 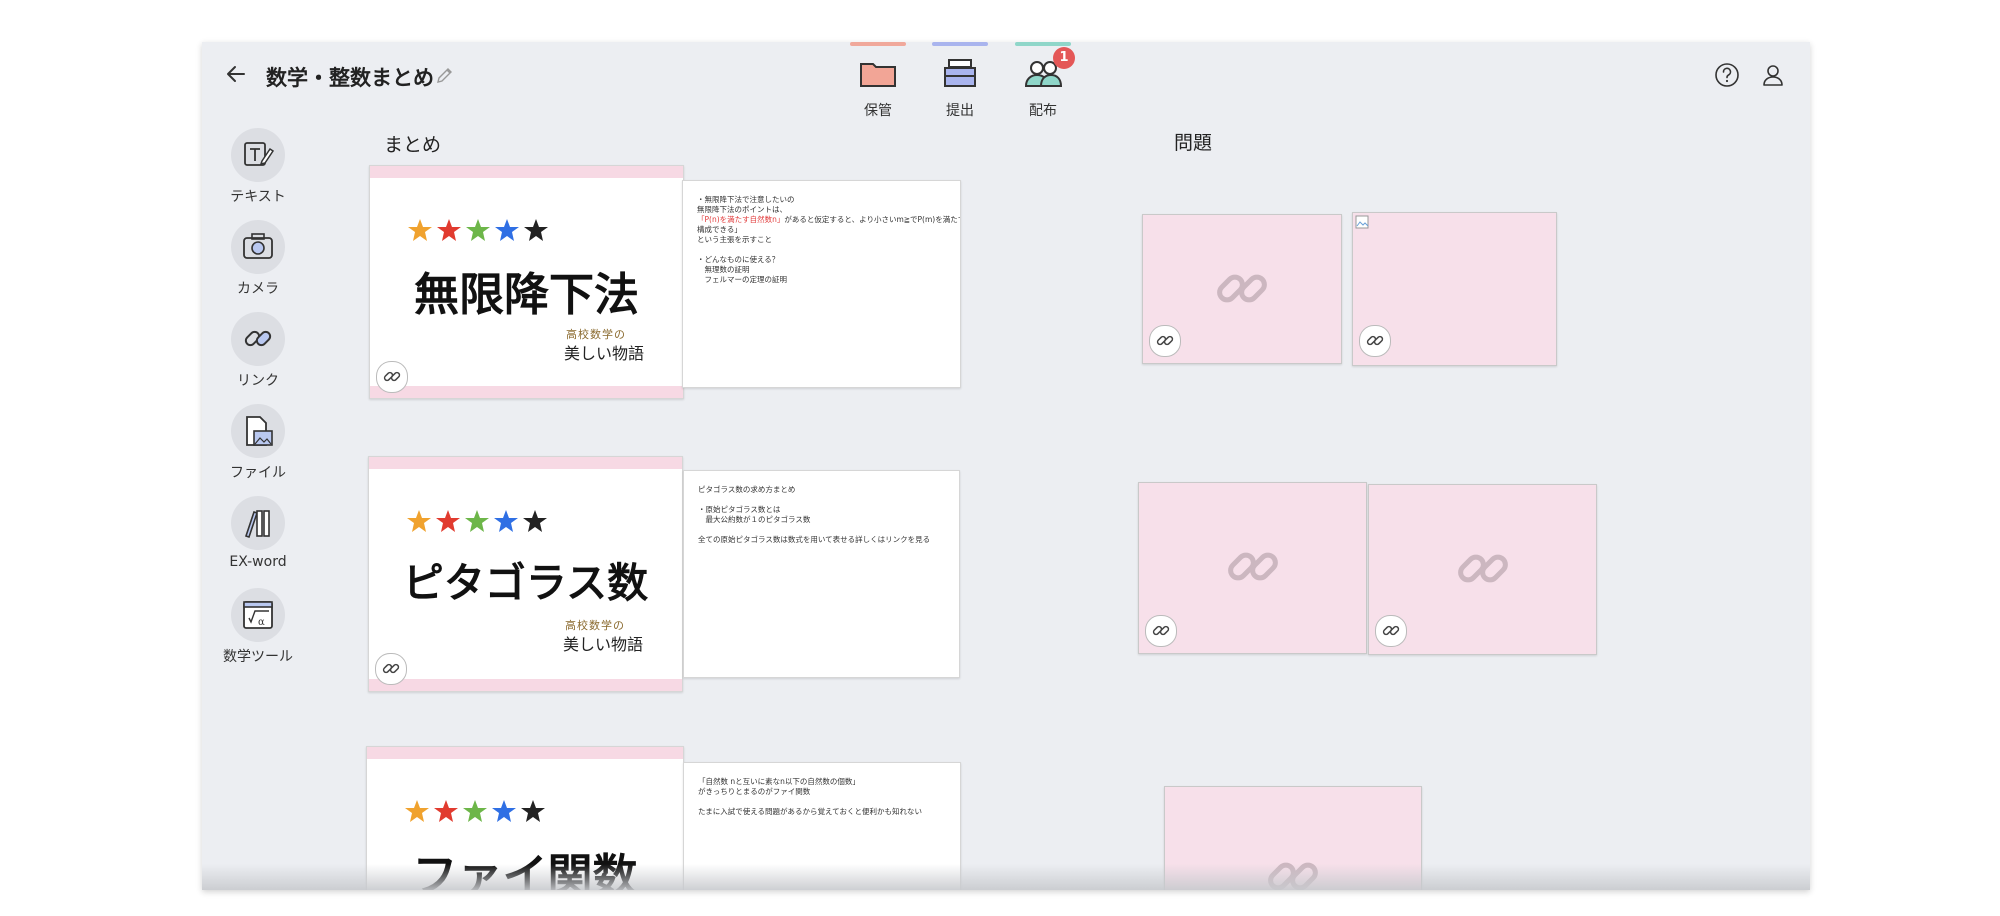 I want to click on submit-label: 提出, so click(x=960, y=111).